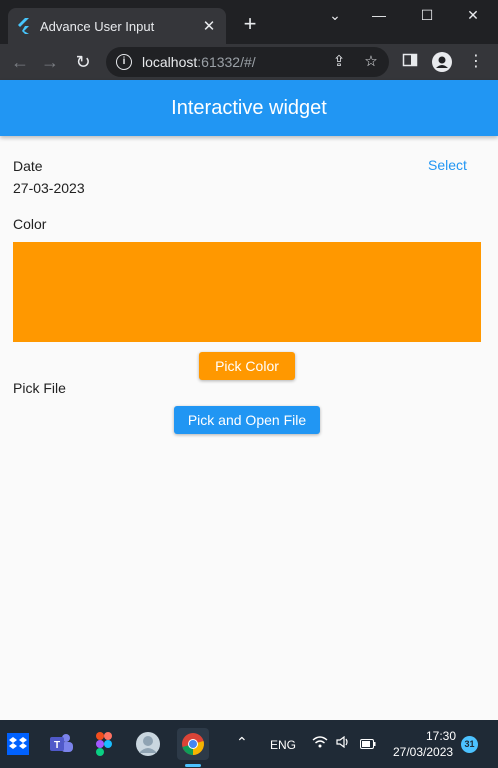 This screenshot has height=768, width=498. I want to click on window-close-icon: ✕, so click(473, 15).